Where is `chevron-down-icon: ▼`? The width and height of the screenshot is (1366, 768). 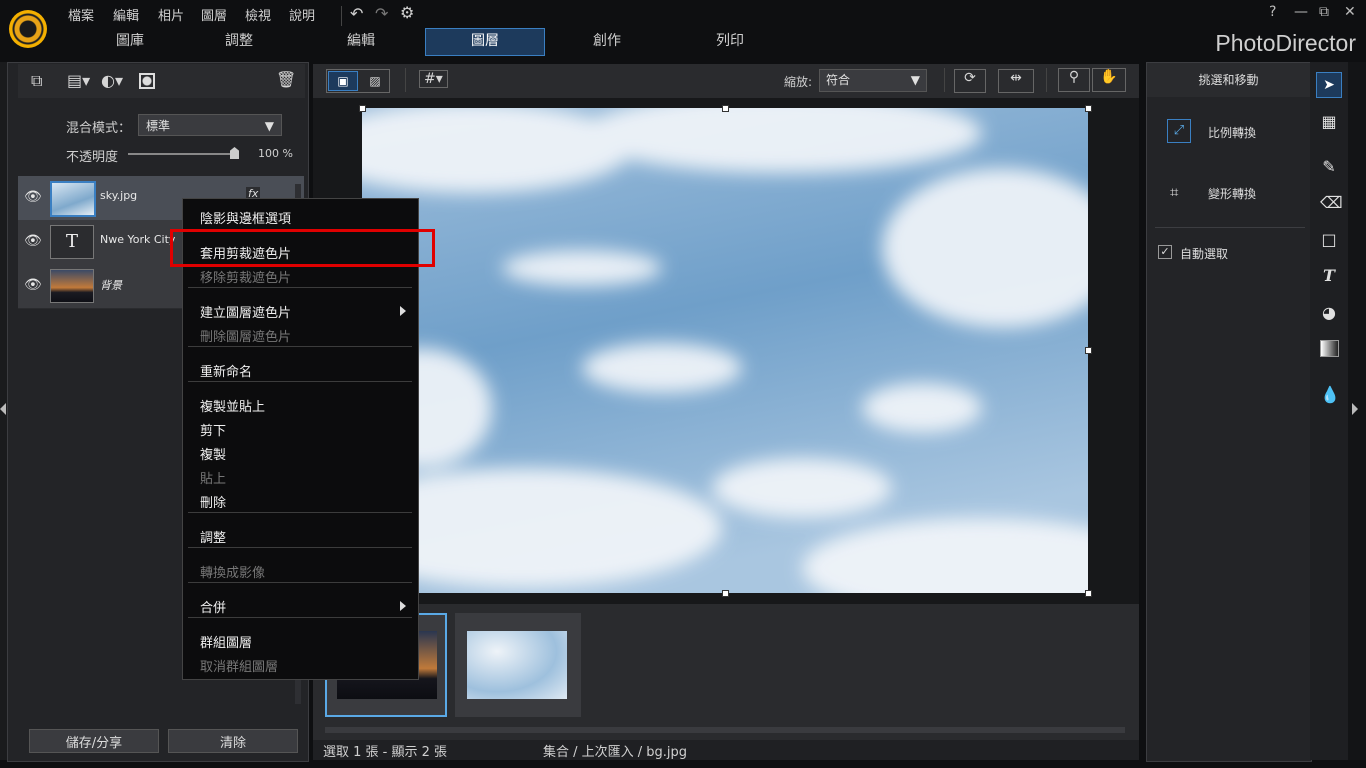
chevron-down-icon: ▼ is located at coordinates (915, 80).